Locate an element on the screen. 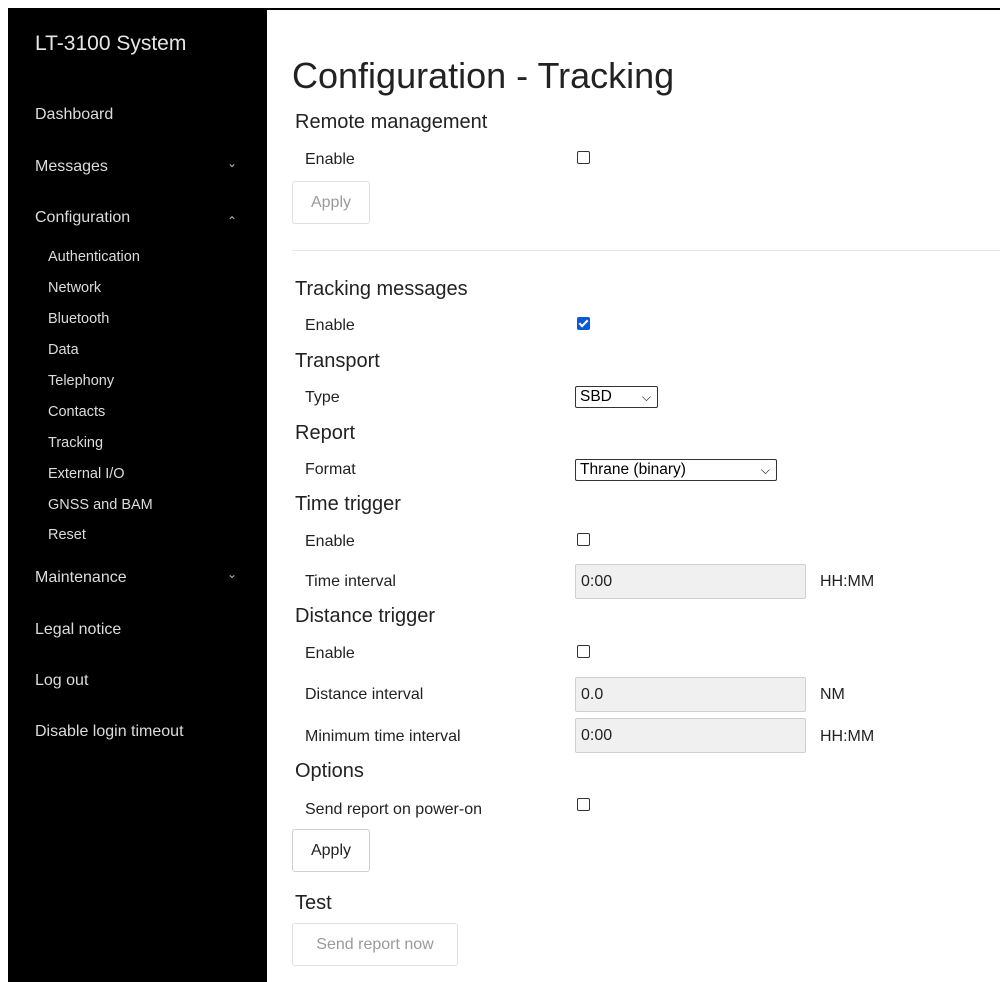 The height and width of the screenshot is (982, 1000). minimum-time-interval-unit: HH:MM is located at coordinates (847, 736).